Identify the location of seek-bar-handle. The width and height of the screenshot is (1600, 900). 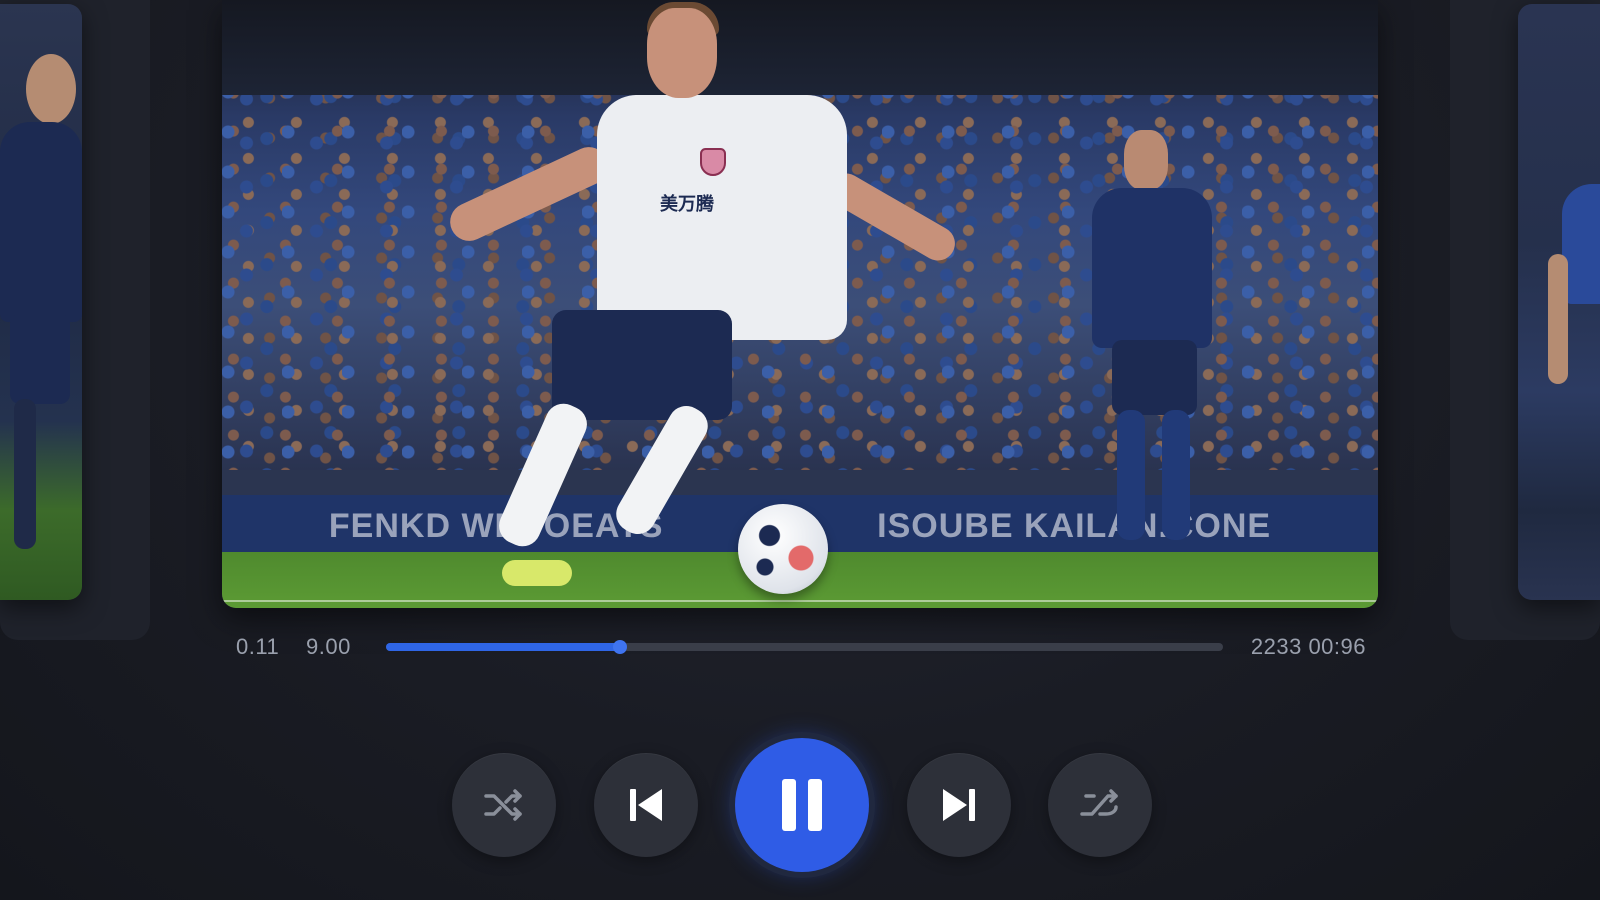
(620, 647).